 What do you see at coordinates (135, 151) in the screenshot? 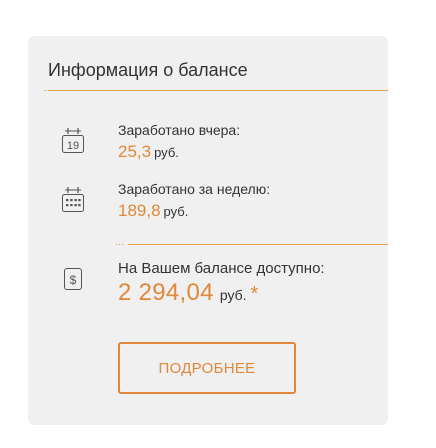
I see `earned-yesterday-value: 25,3` at bounding box center [135, 151].